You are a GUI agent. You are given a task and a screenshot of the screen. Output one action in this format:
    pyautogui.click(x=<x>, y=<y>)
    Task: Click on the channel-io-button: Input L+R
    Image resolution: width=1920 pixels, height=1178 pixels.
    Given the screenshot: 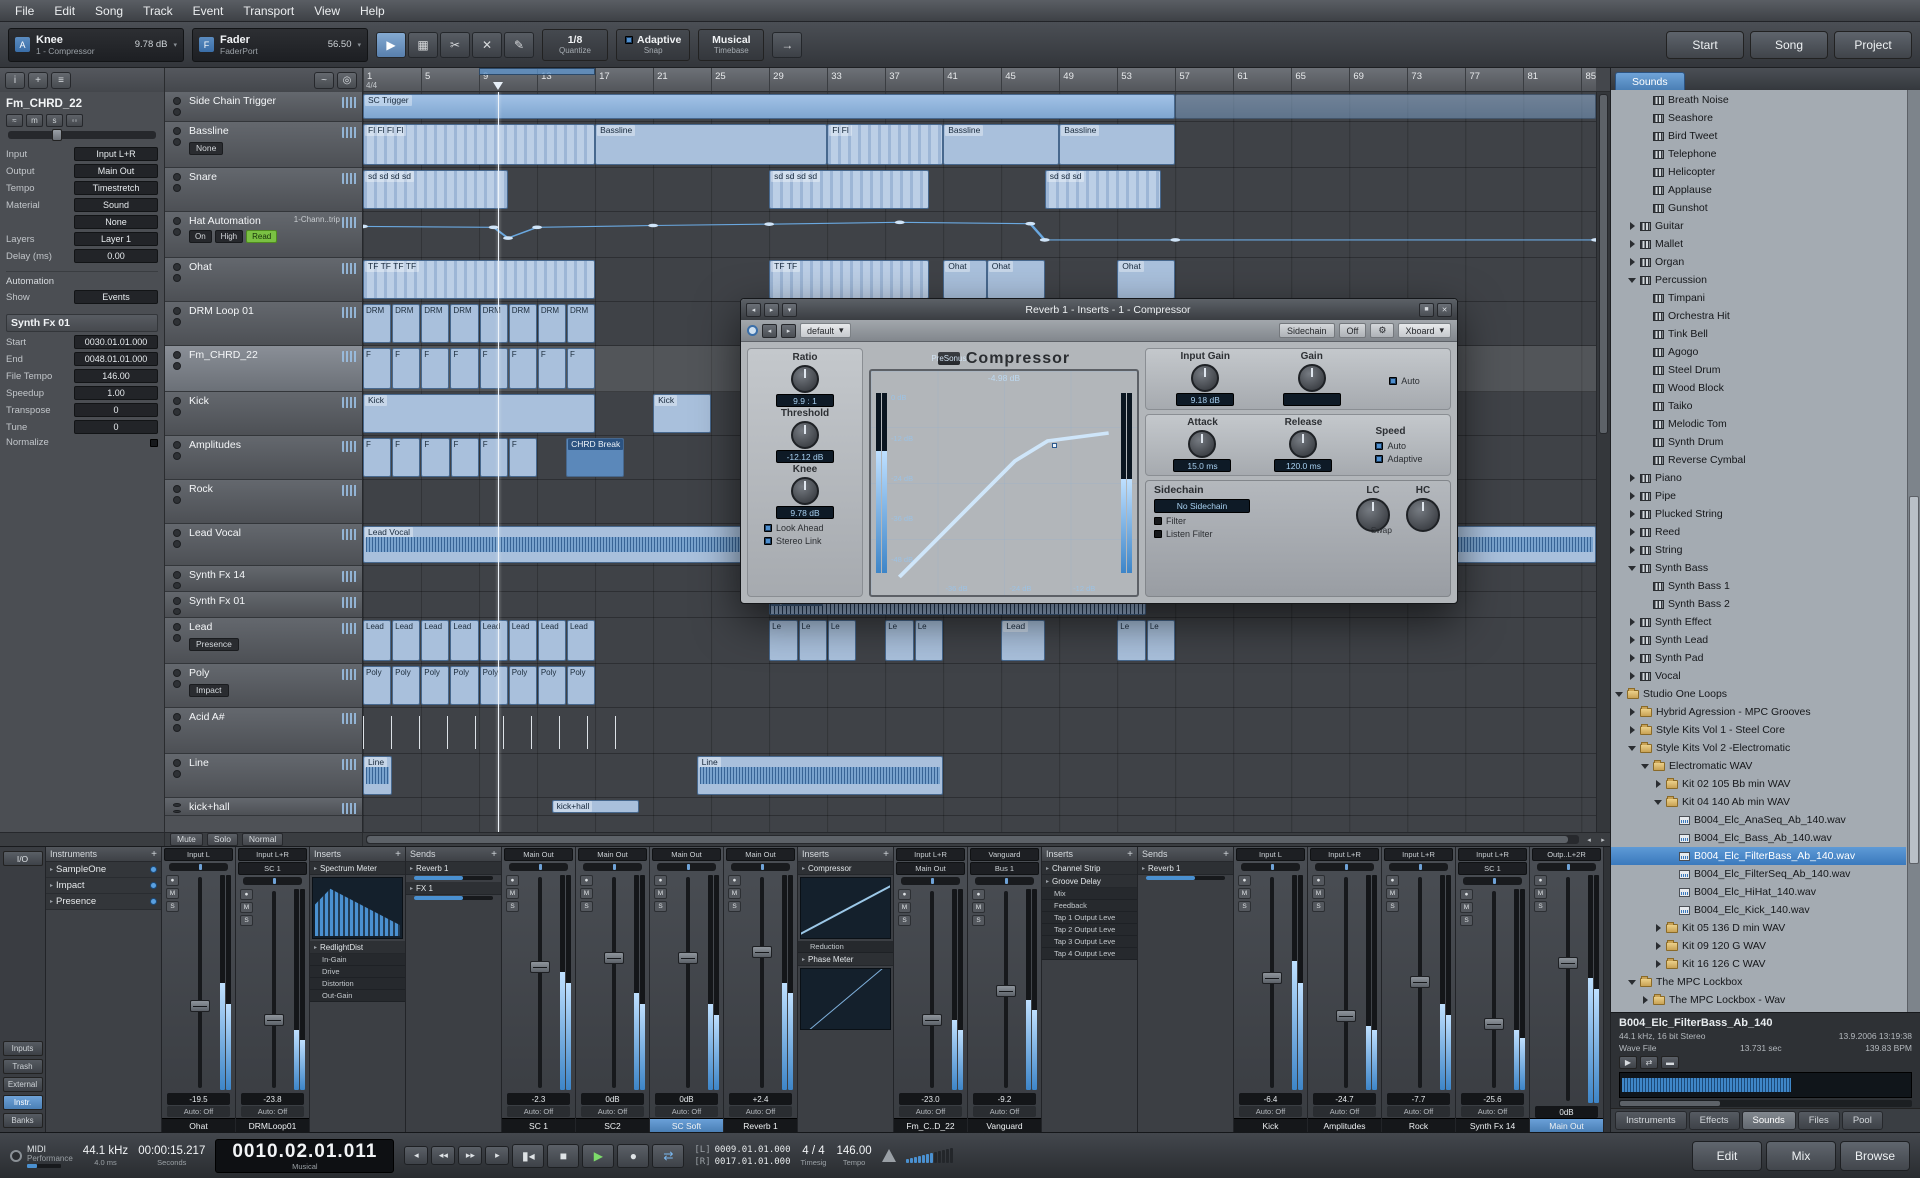 What is the action you would take?
    pyautogui.click(x=1492, y=854)
    